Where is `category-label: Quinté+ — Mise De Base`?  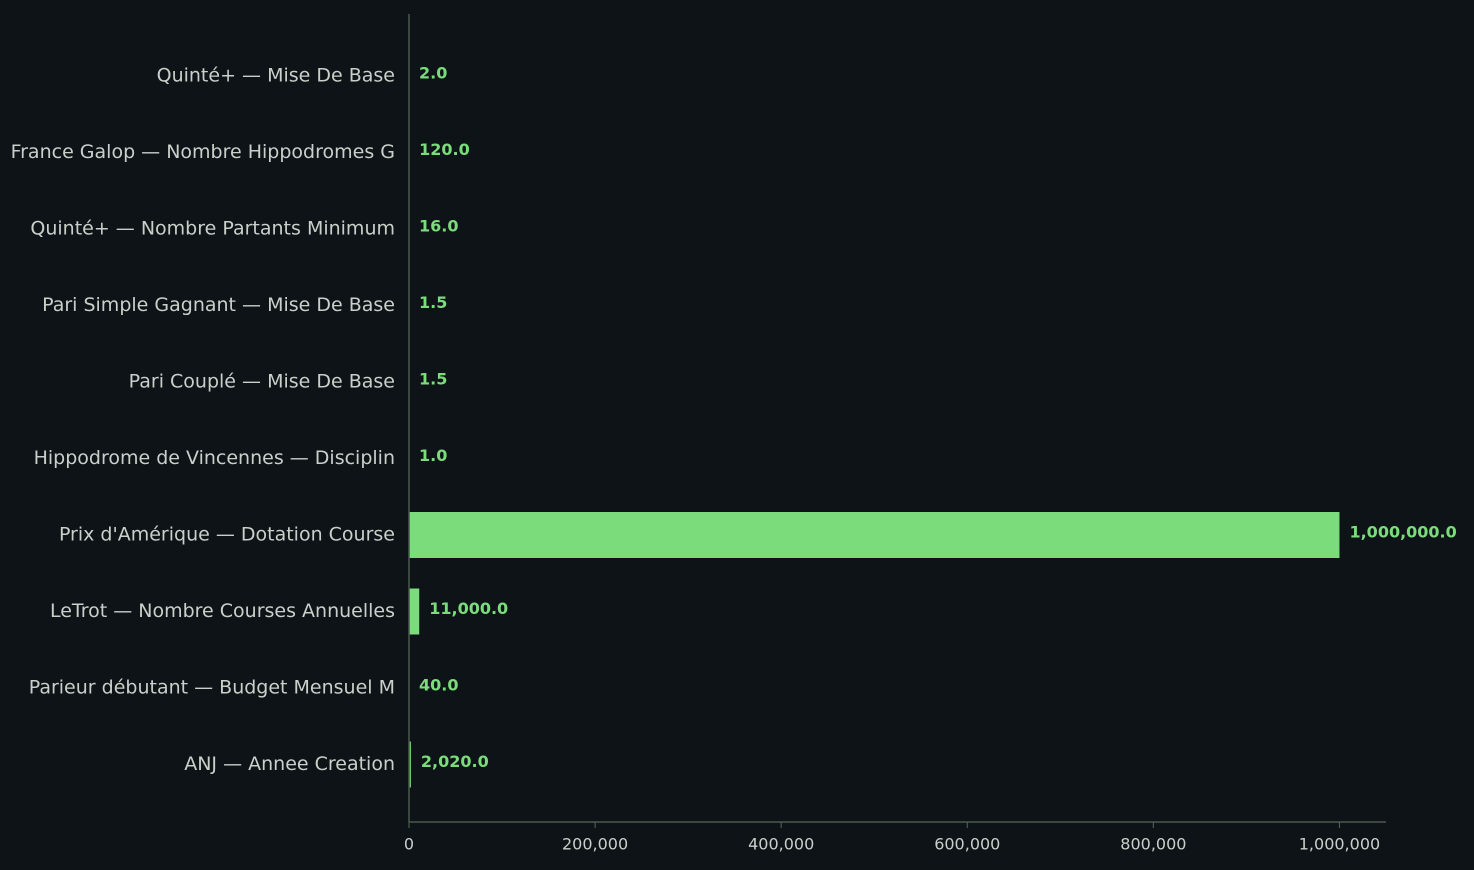 category-label: Quinté+ — Mise De Base is located at coordinates (276, 76).